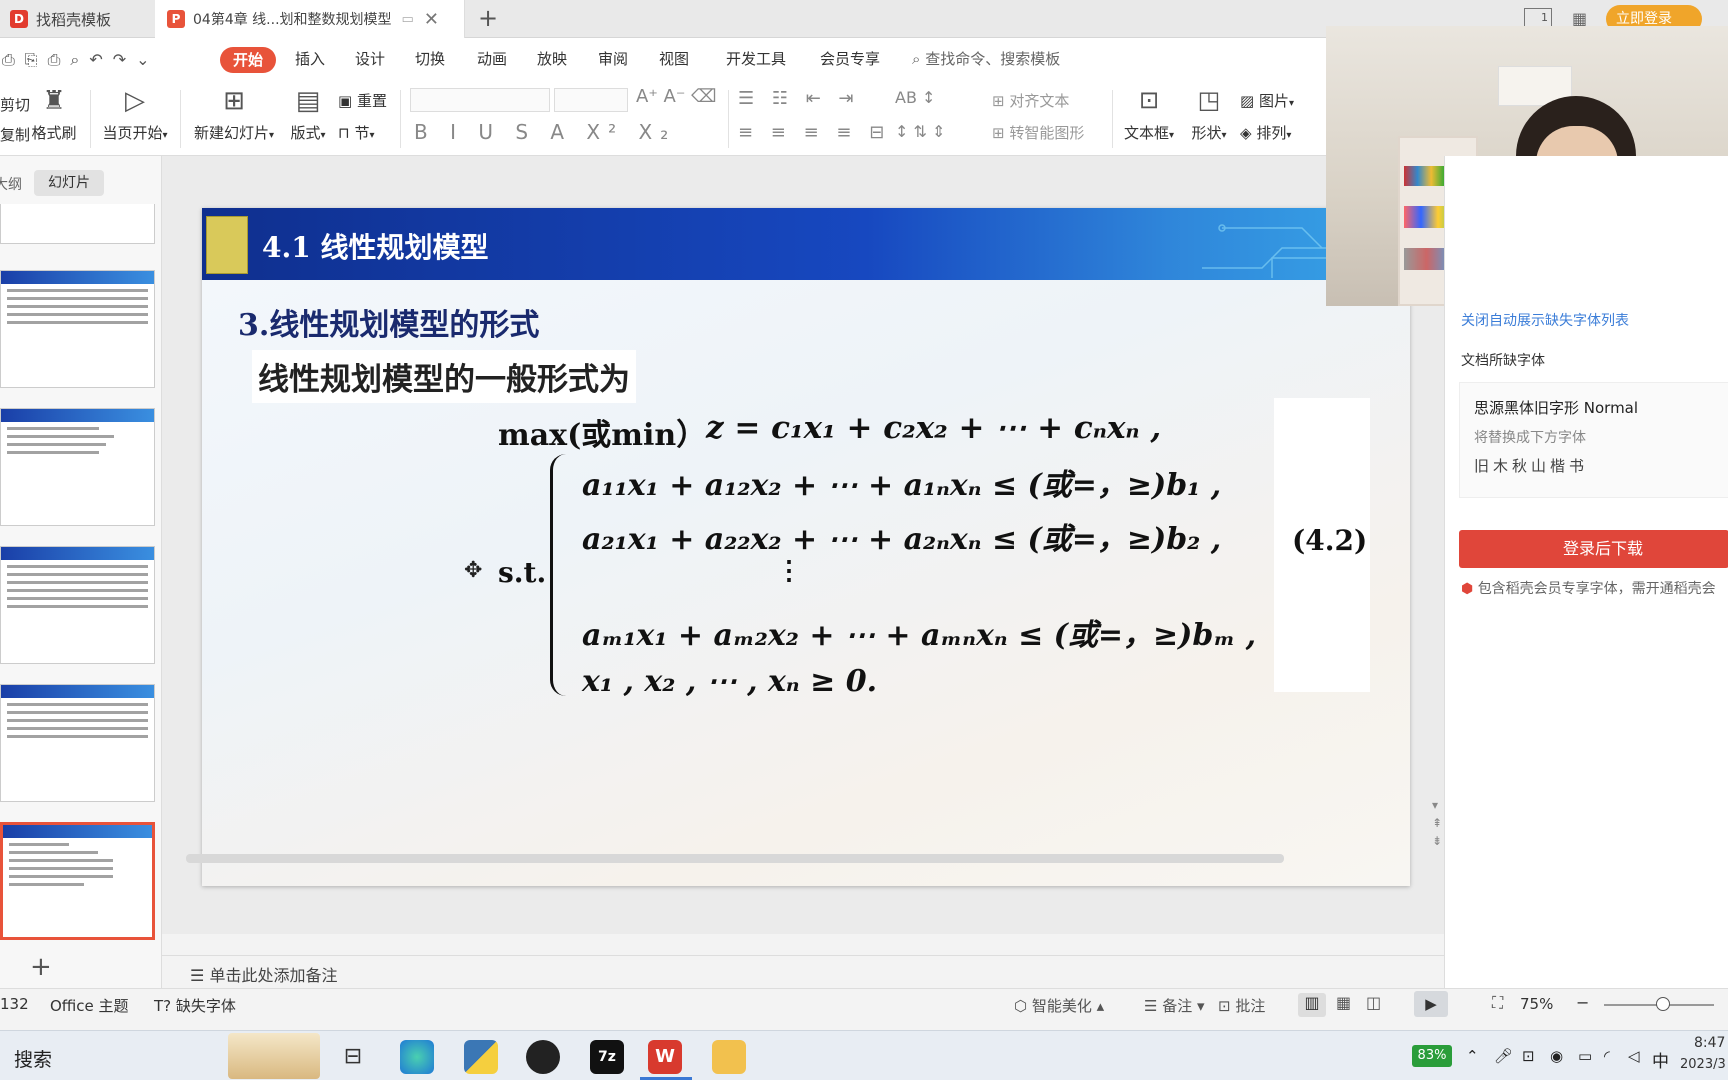 The width and height of the screenshot is (1728, 1080). Describe the element at coordinates (1528, 1056) in the screenshot. I see `tray-app-icon: ⊡` at that location.